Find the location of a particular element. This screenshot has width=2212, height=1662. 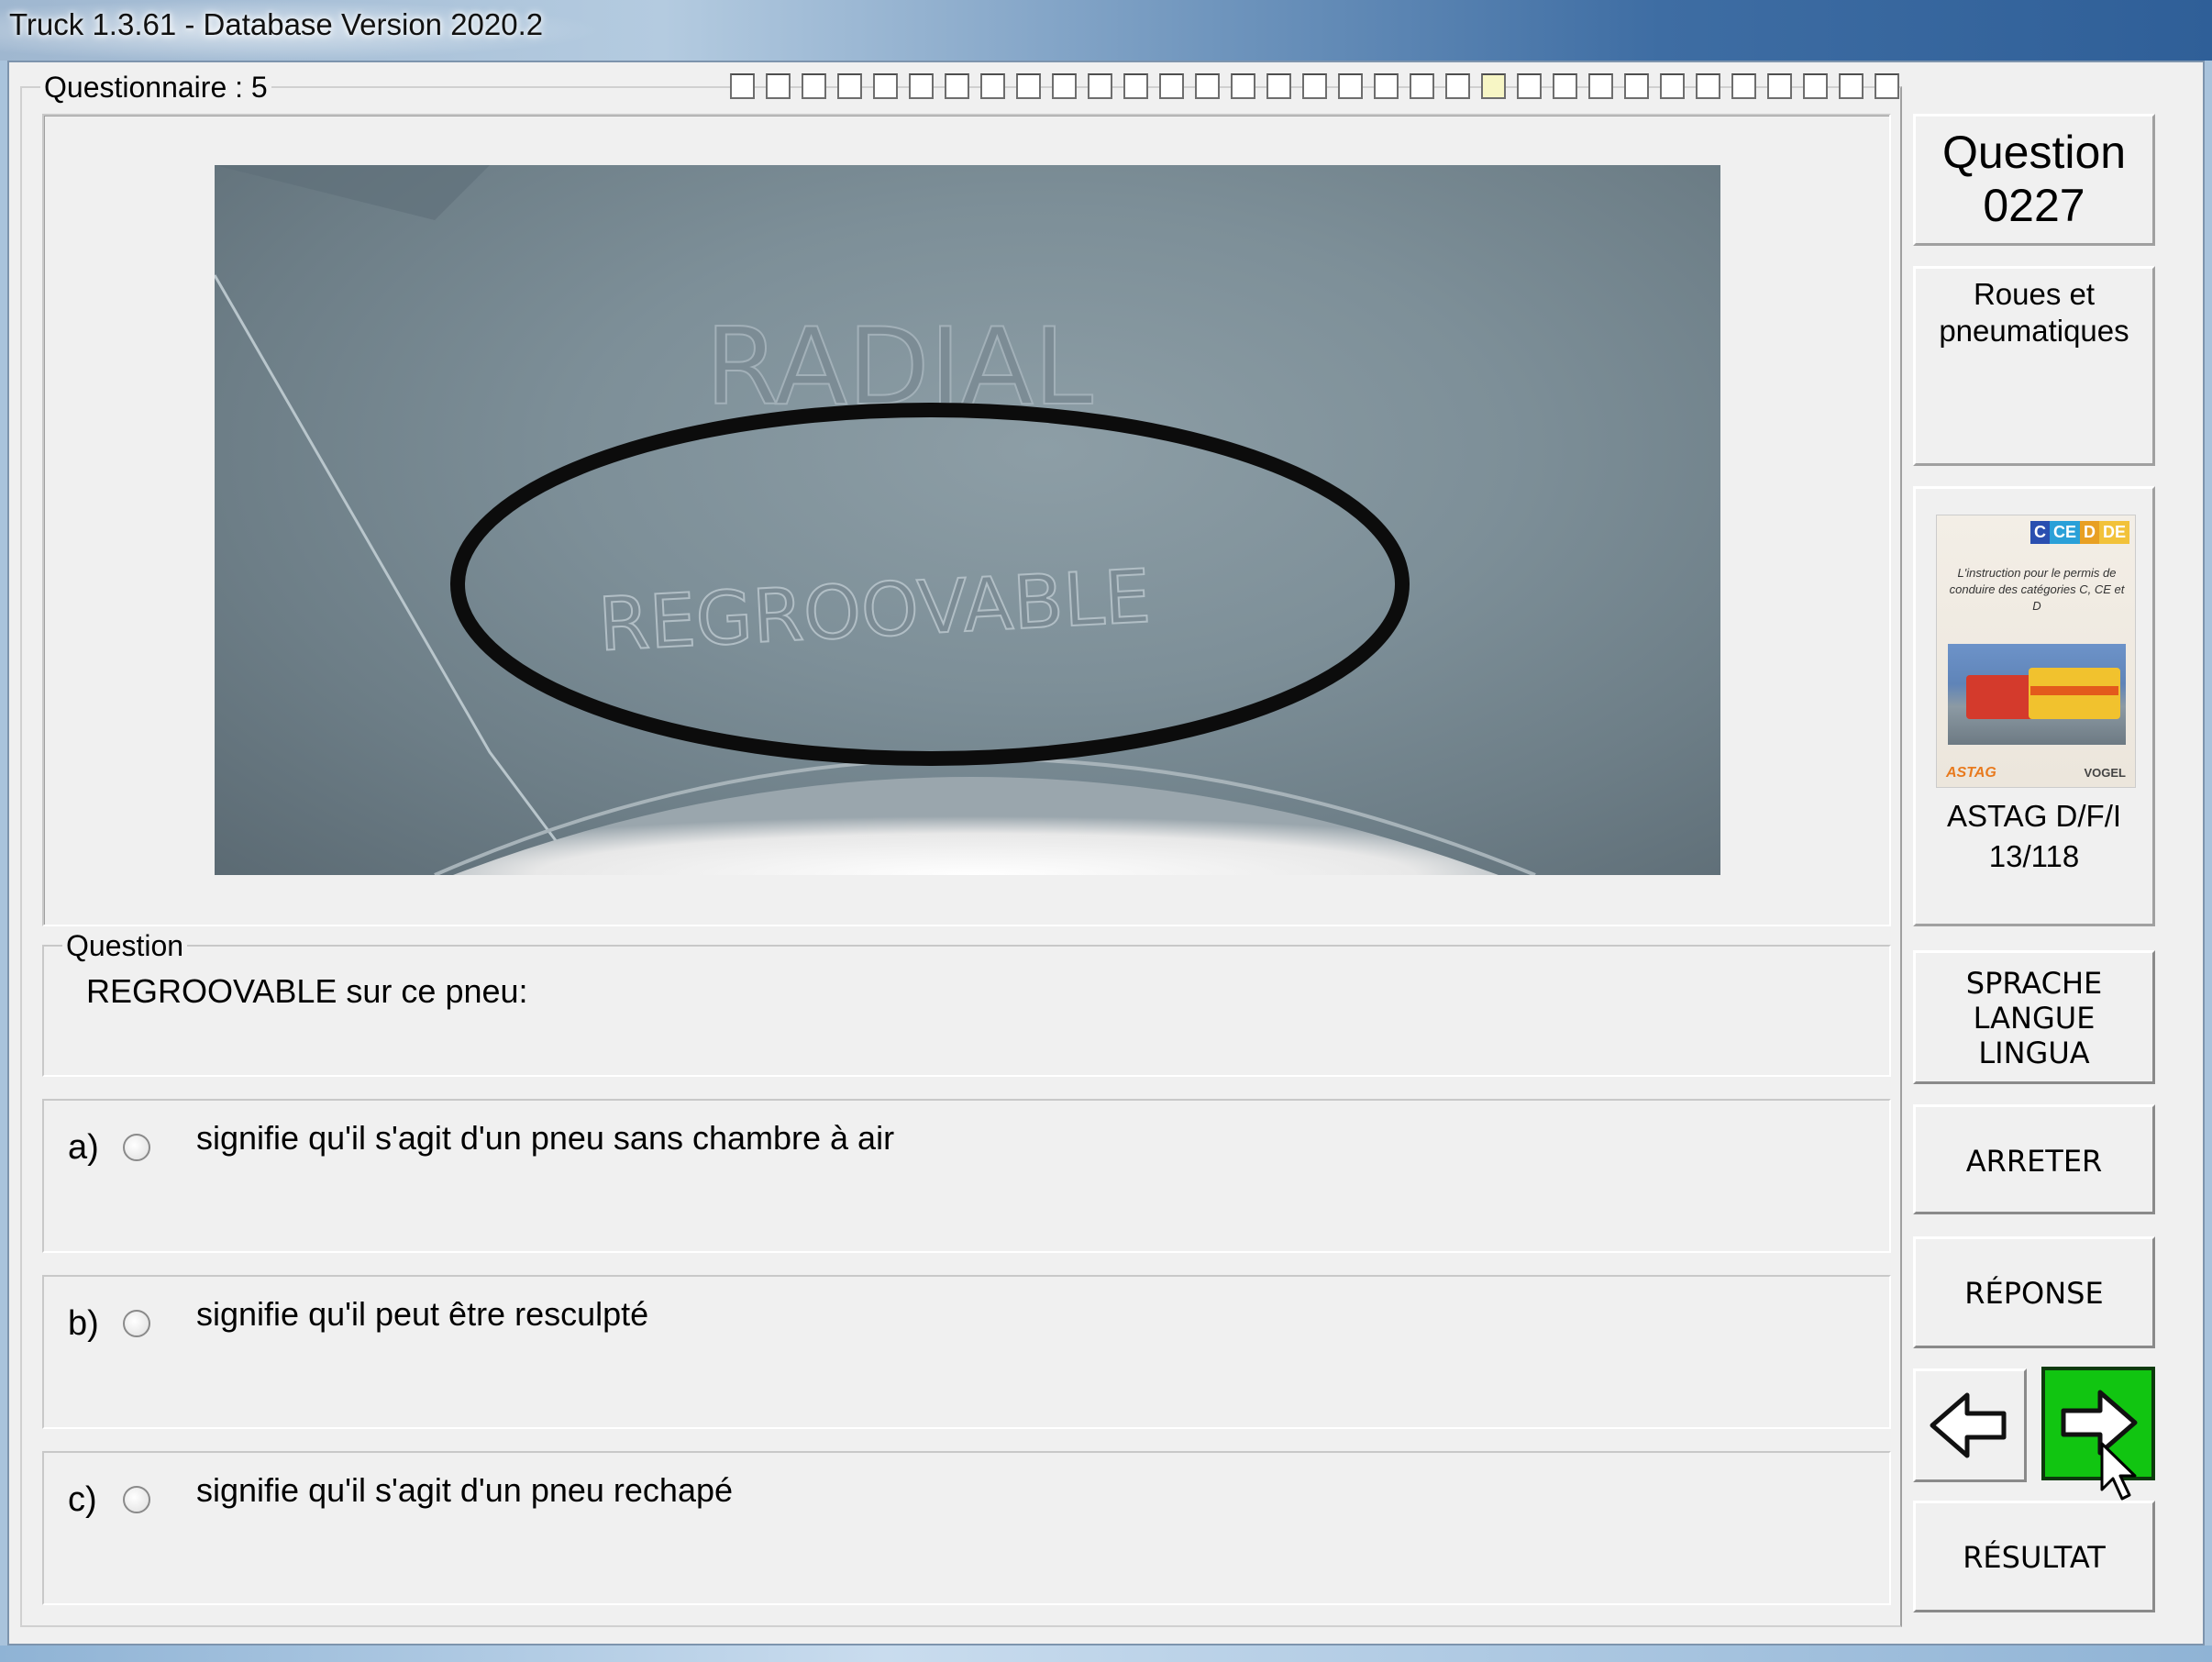

language-button: SPRACHE LANGUE LINGUA is located at coordinates (2034, 1017).